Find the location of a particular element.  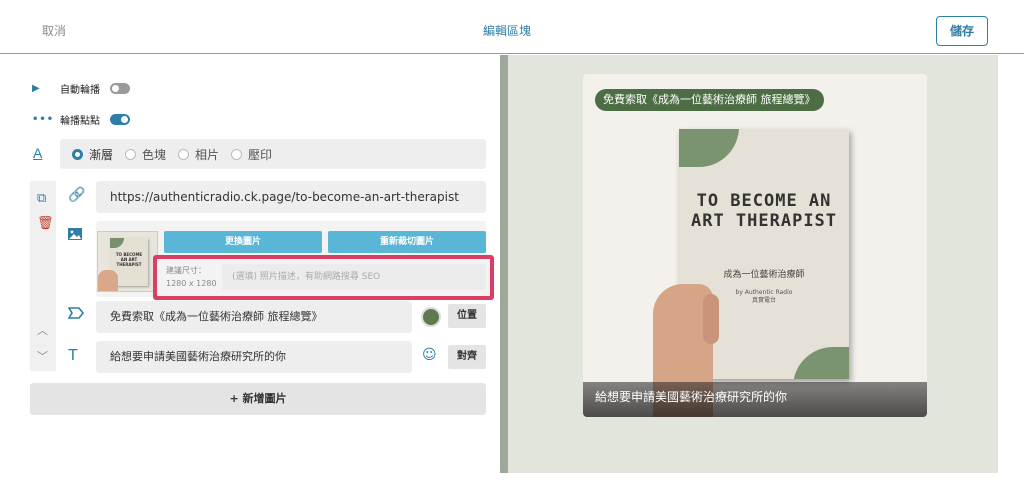

play-icon: ▶ is located at coordinates (36, 88).